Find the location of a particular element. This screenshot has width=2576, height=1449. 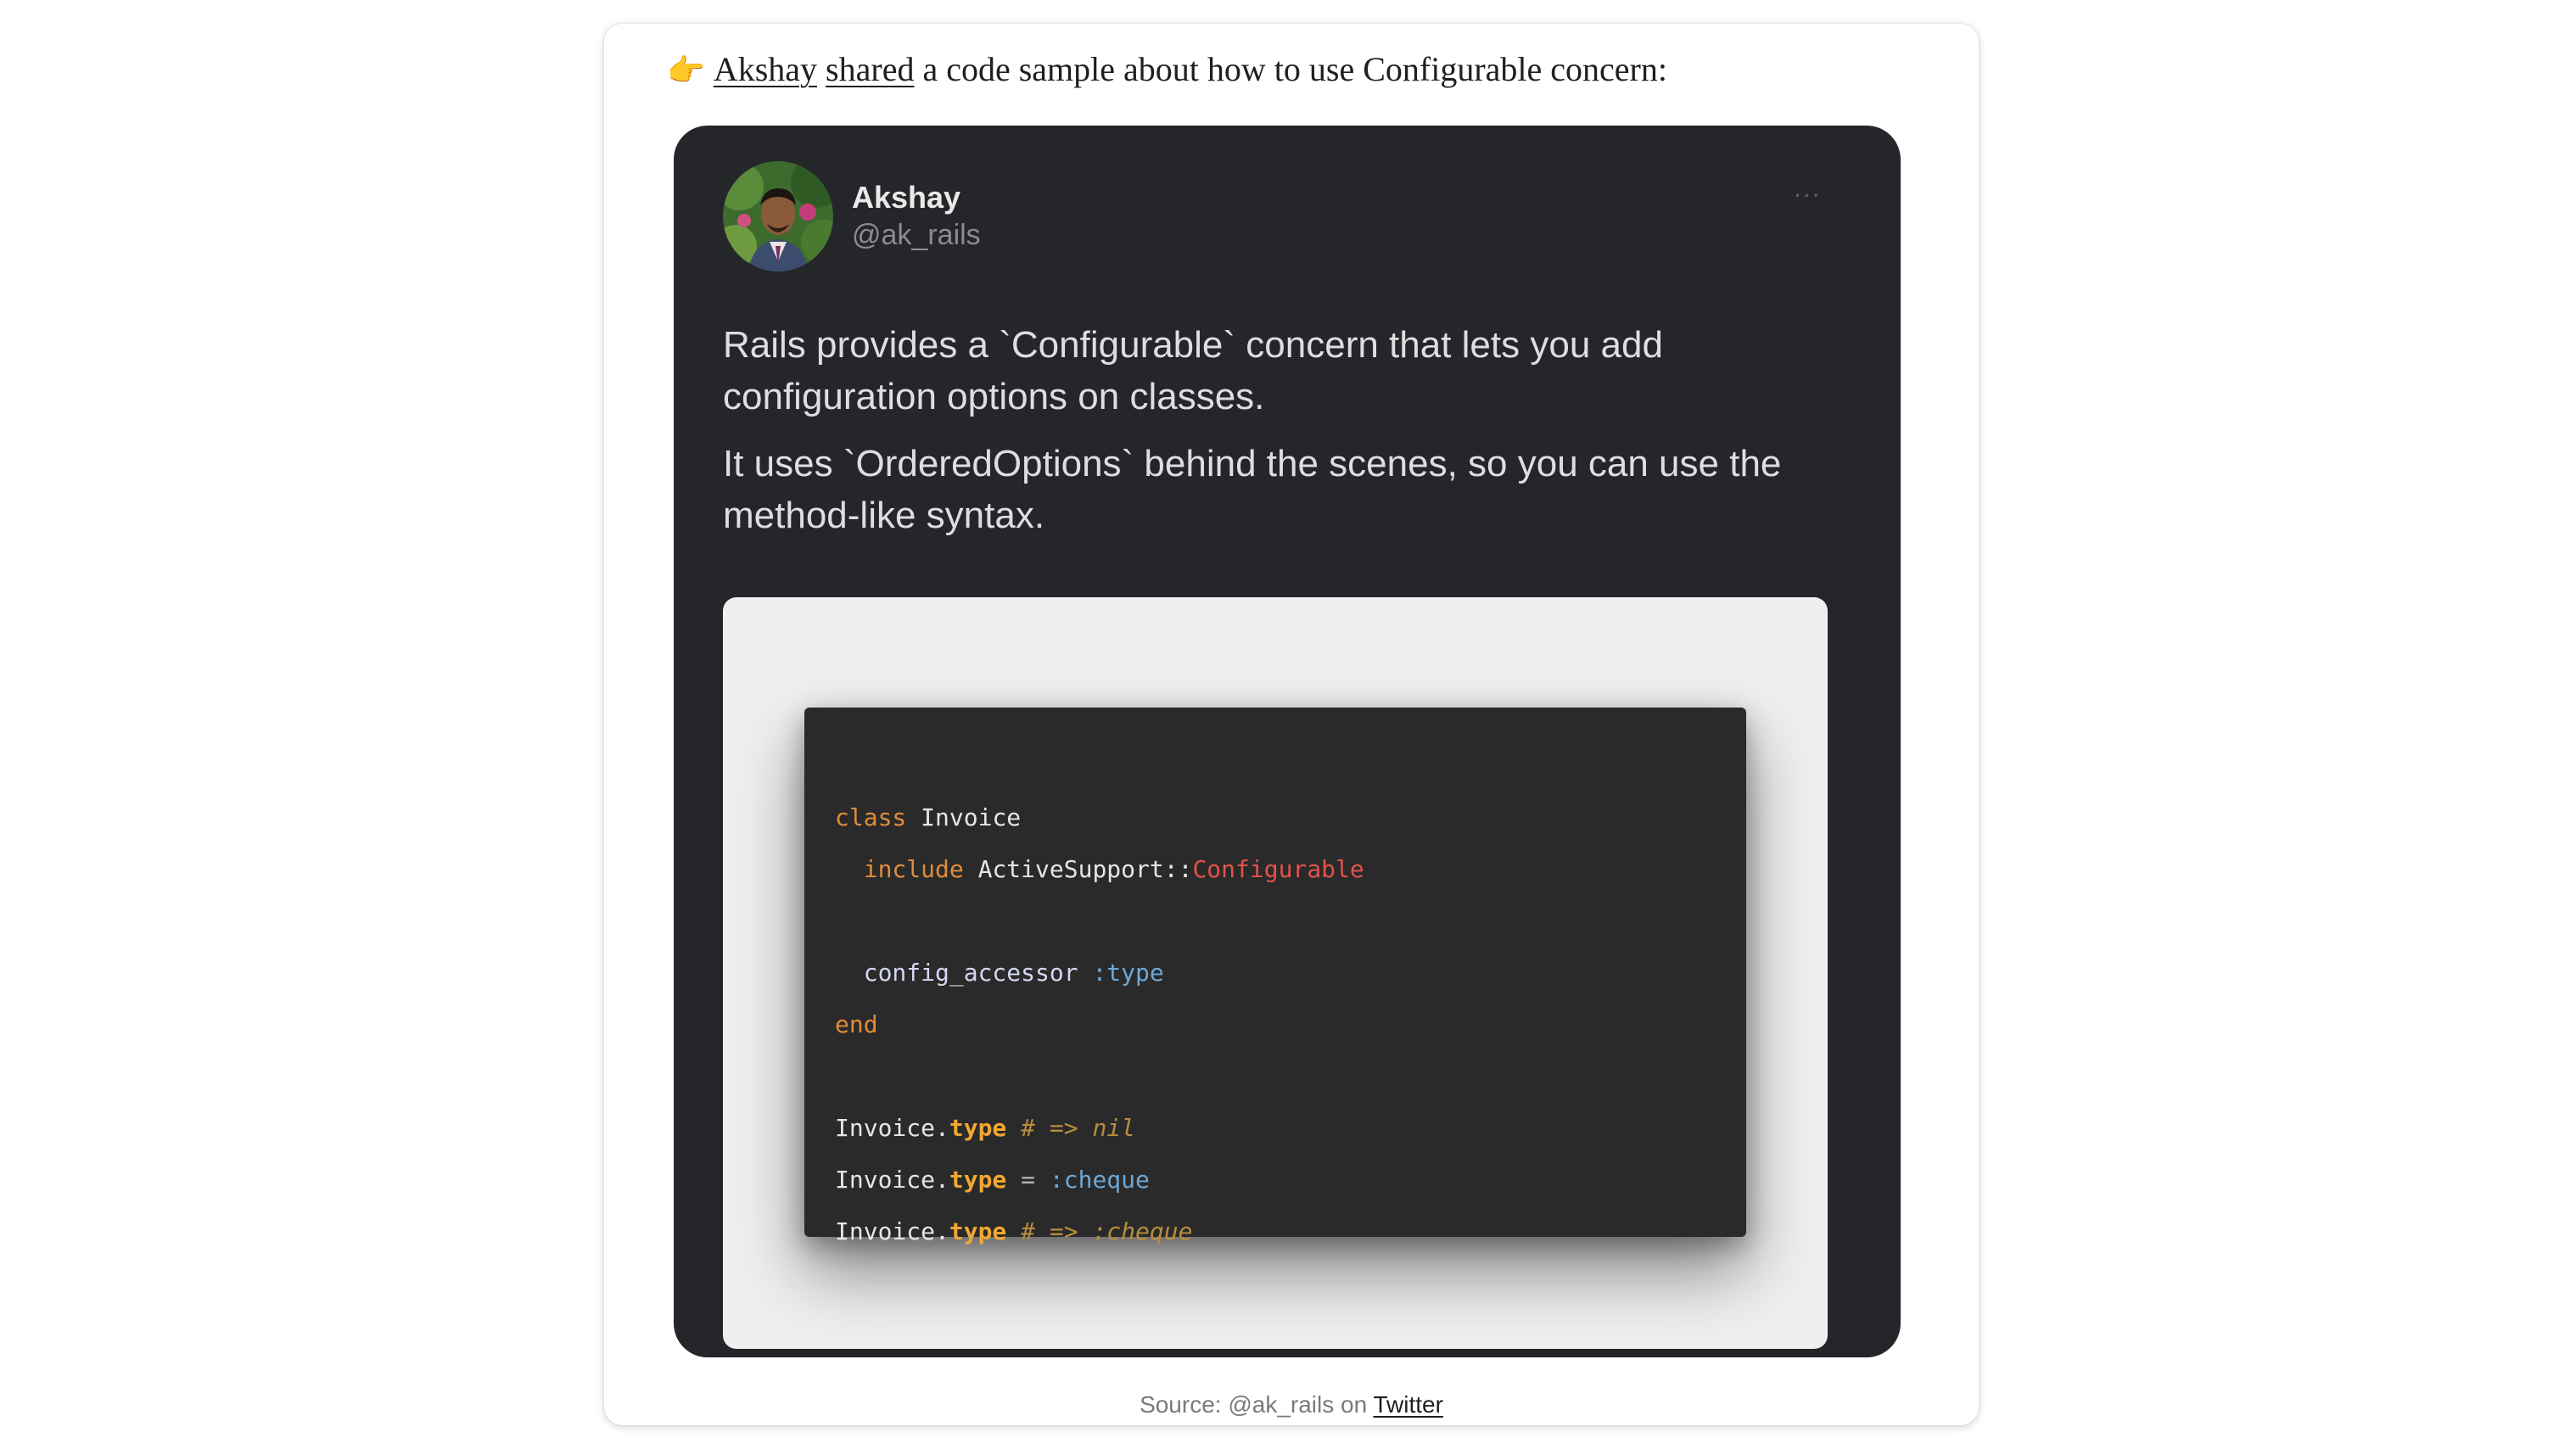

code-line: include ActiveSupport::Configurable is located at coordinates (1113, 869).